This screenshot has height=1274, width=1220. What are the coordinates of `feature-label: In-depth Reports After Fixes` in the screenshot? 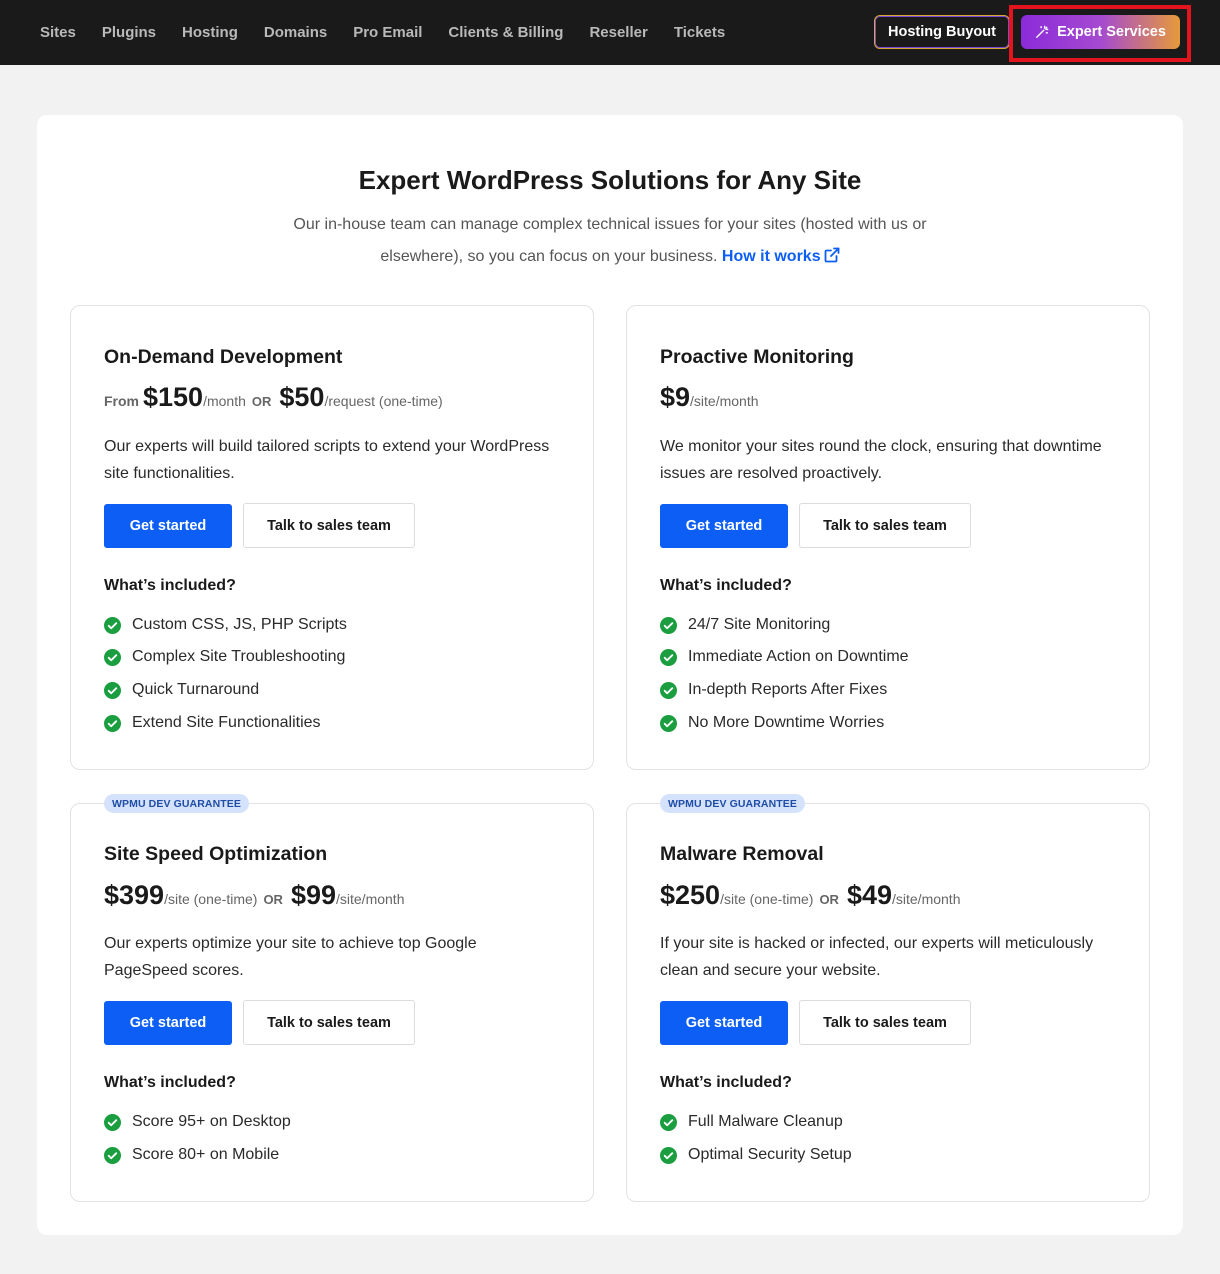 It's located at (788, 689).